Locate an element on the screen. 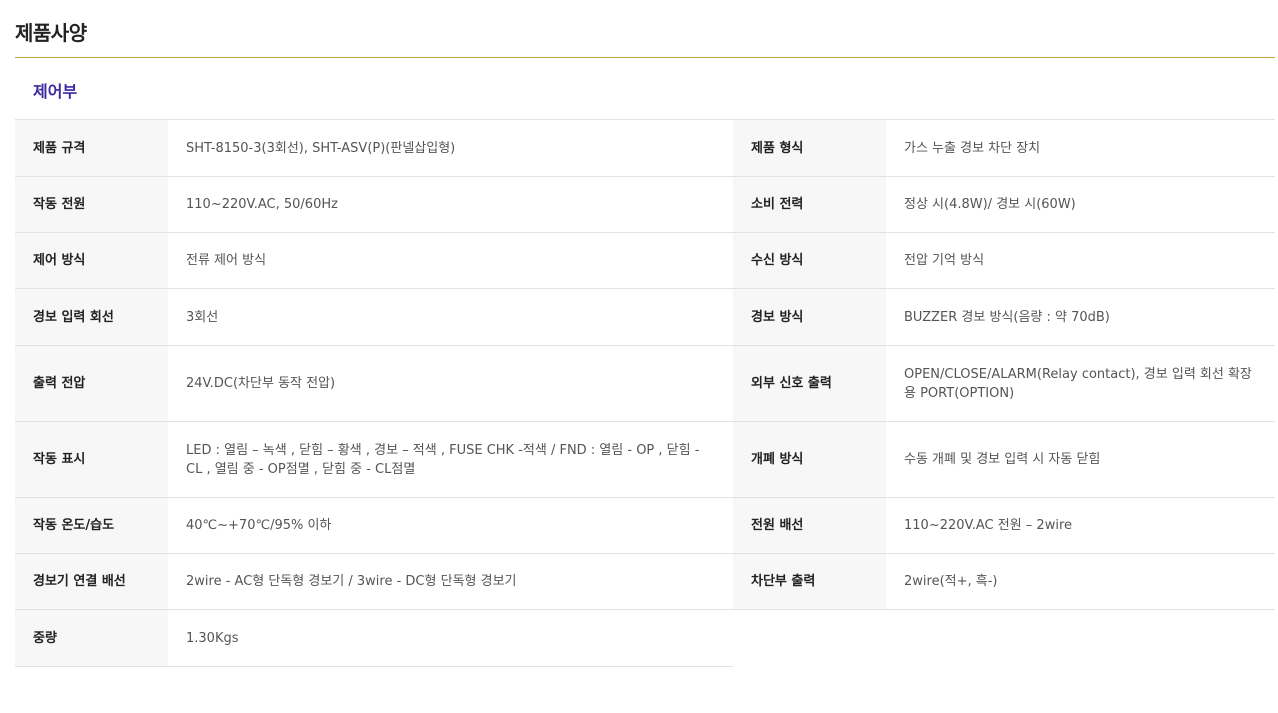 The width and height of the screenshot is (1278, 713). spec-value: SHT-8150-3(3회선), SHT-ASV(P)(판넬삽입형) is located at coordinates (450, 148).